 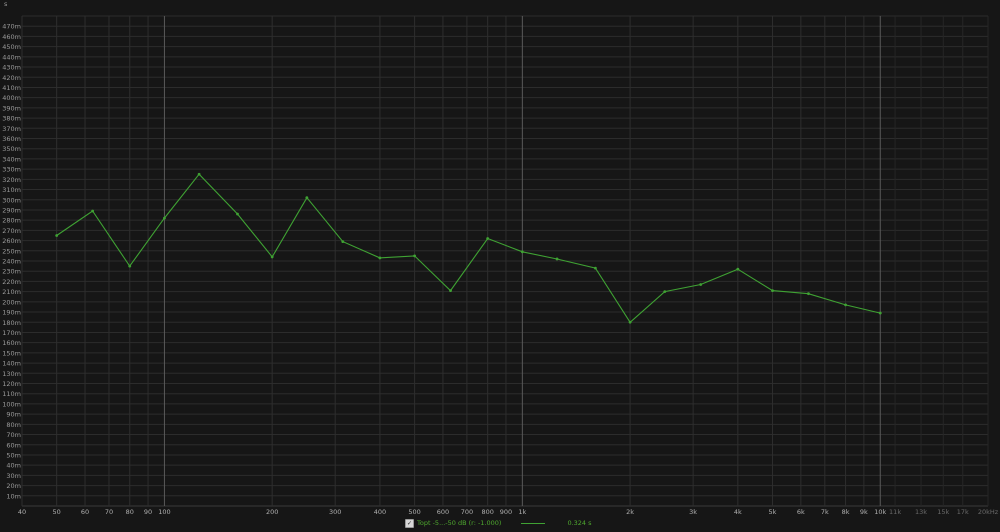 What do you see at coordinates (11, 78) in the screenshot?
I see `y-tick-label: 420m` at bounding box center [11, 78].